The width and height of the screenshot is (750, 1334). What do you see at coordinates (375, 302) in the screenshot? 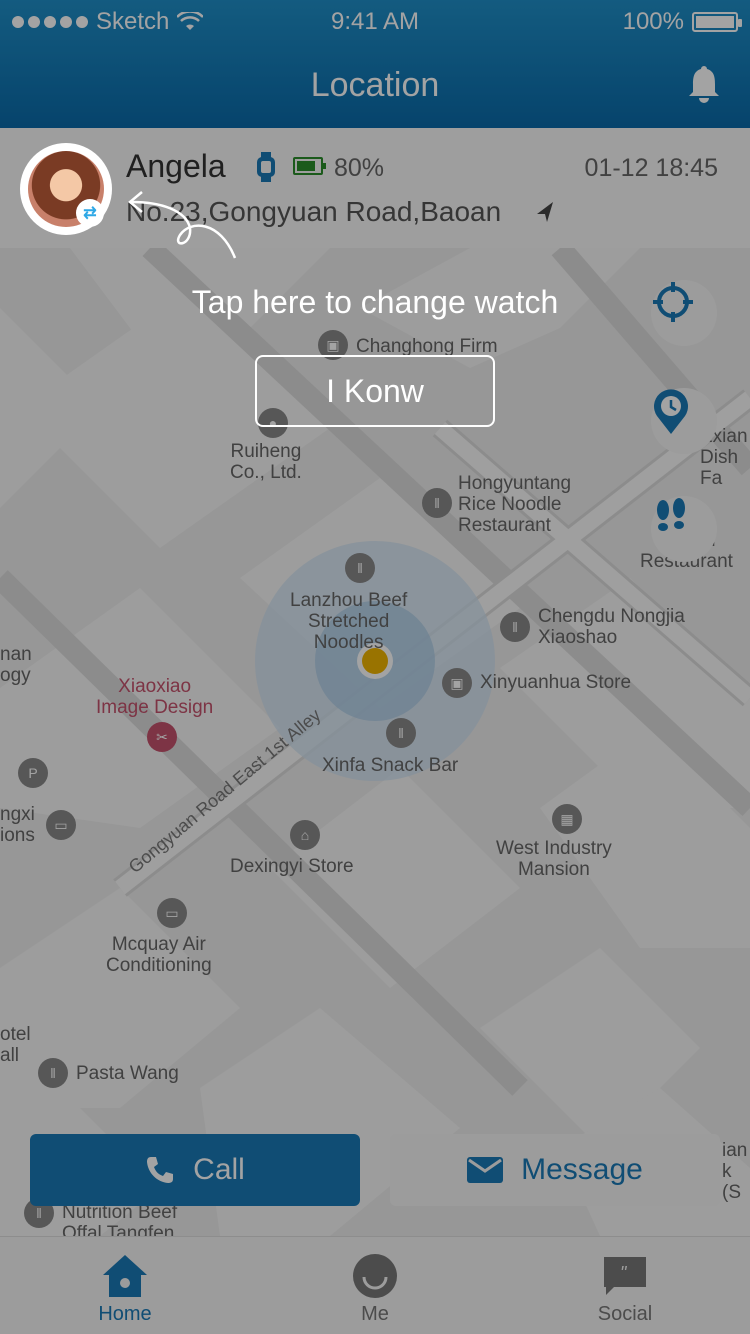
I see `onboarding-hint: Tap here to change watch` at bounding box center [375, 302].